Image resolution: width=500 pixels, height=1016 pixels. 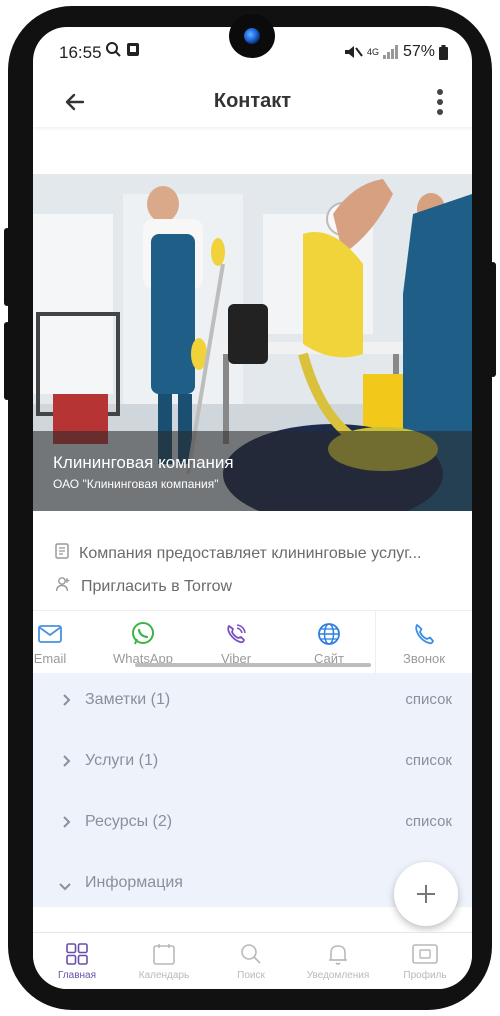 I want to click on status-right: 4G 57%, so click(x=395, y=52).